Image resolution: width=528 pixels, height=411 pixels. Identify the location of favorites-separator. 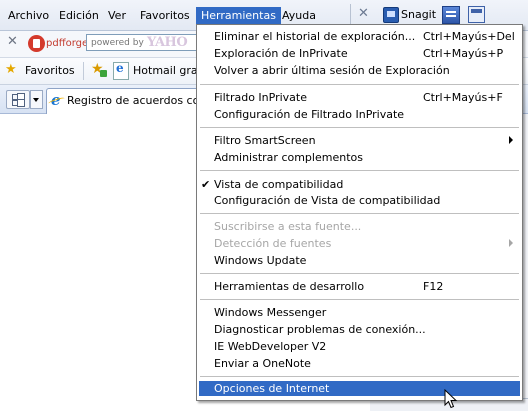
(83, 71).